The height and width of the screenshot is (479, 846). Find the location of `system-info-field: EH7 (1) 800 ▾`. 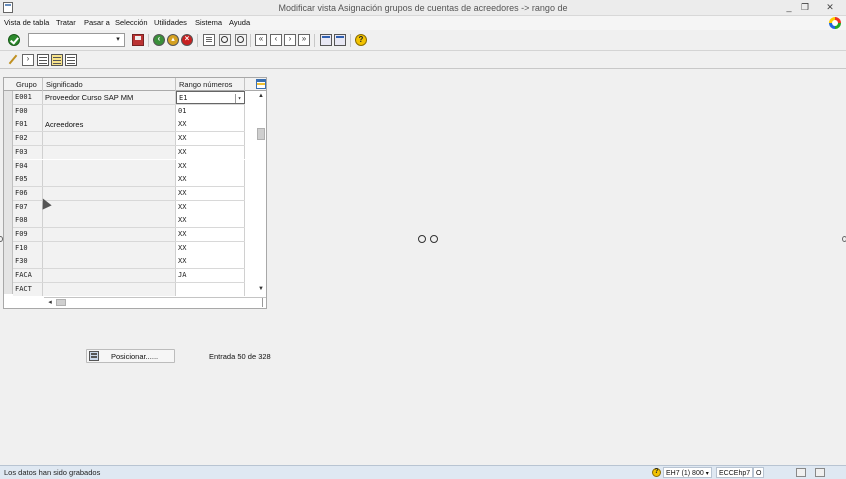

system-info-field: EH7 (1) 800 ▾ is located at coordinates (687, 472).